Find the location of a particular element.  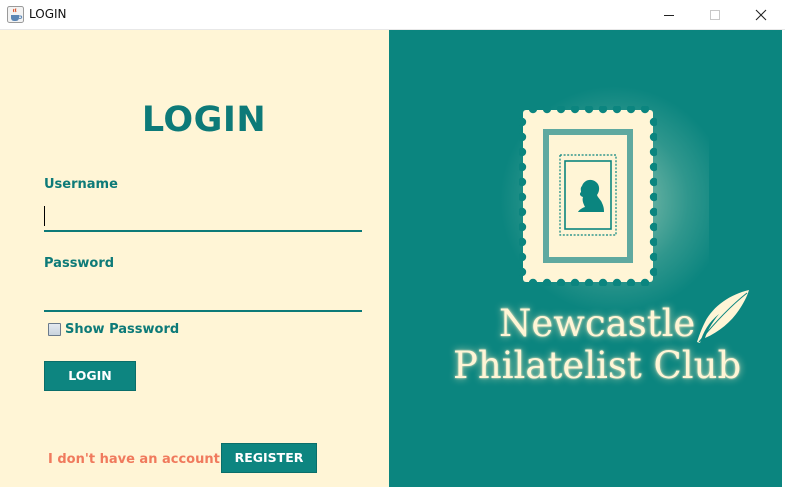

maximize-button is located at coordinates (715, 15).